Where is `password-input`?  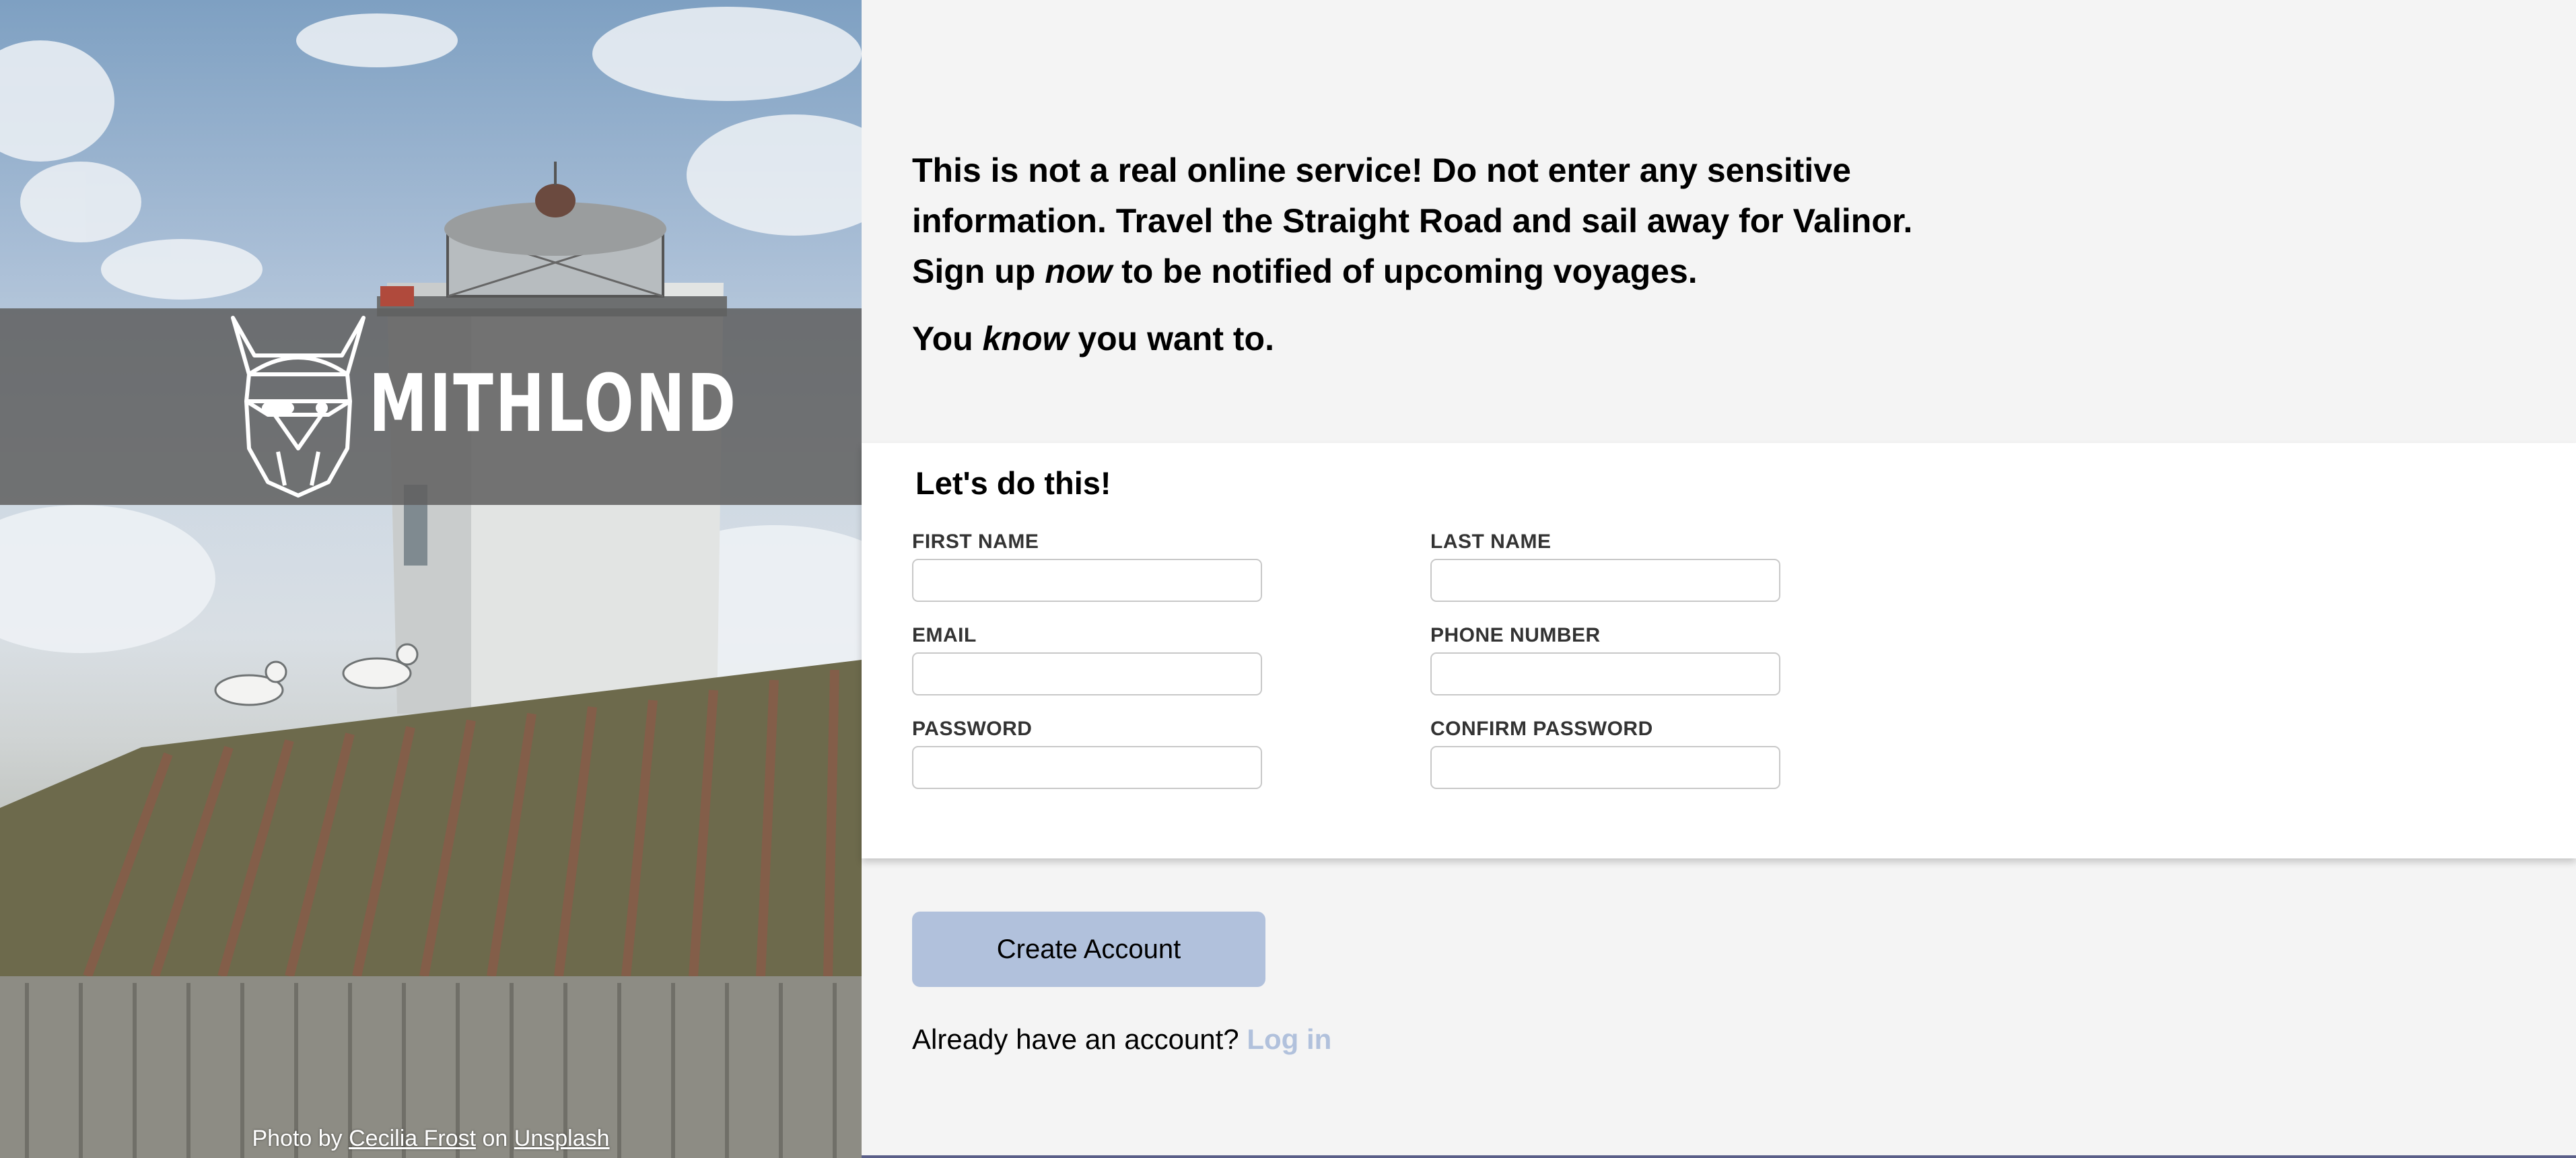
password-input is located at coordinates (1087, 767).